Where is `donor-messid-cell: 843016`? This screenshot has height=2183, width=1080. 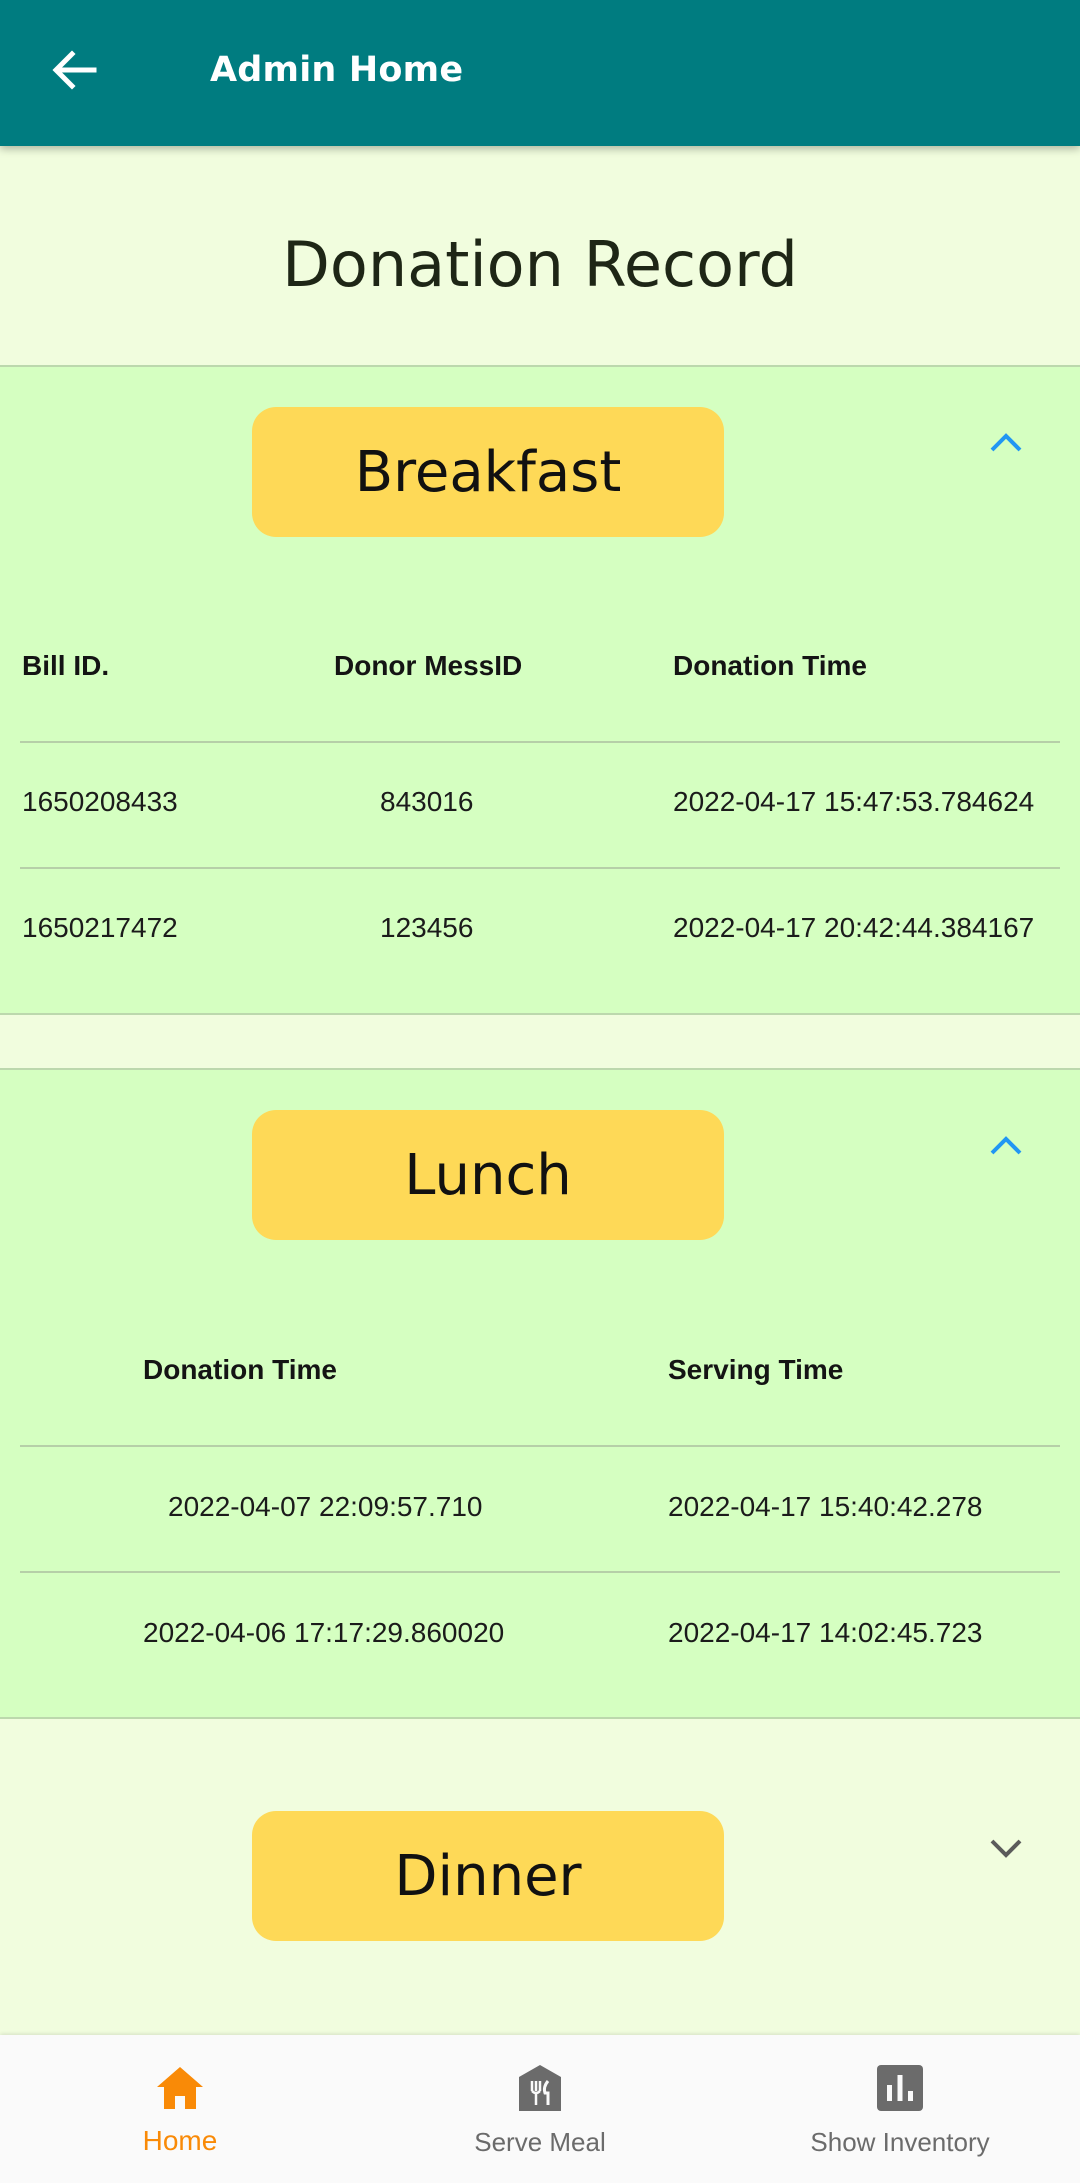
donor-messid-cell: 843016 is located at coordinates (427, 801).